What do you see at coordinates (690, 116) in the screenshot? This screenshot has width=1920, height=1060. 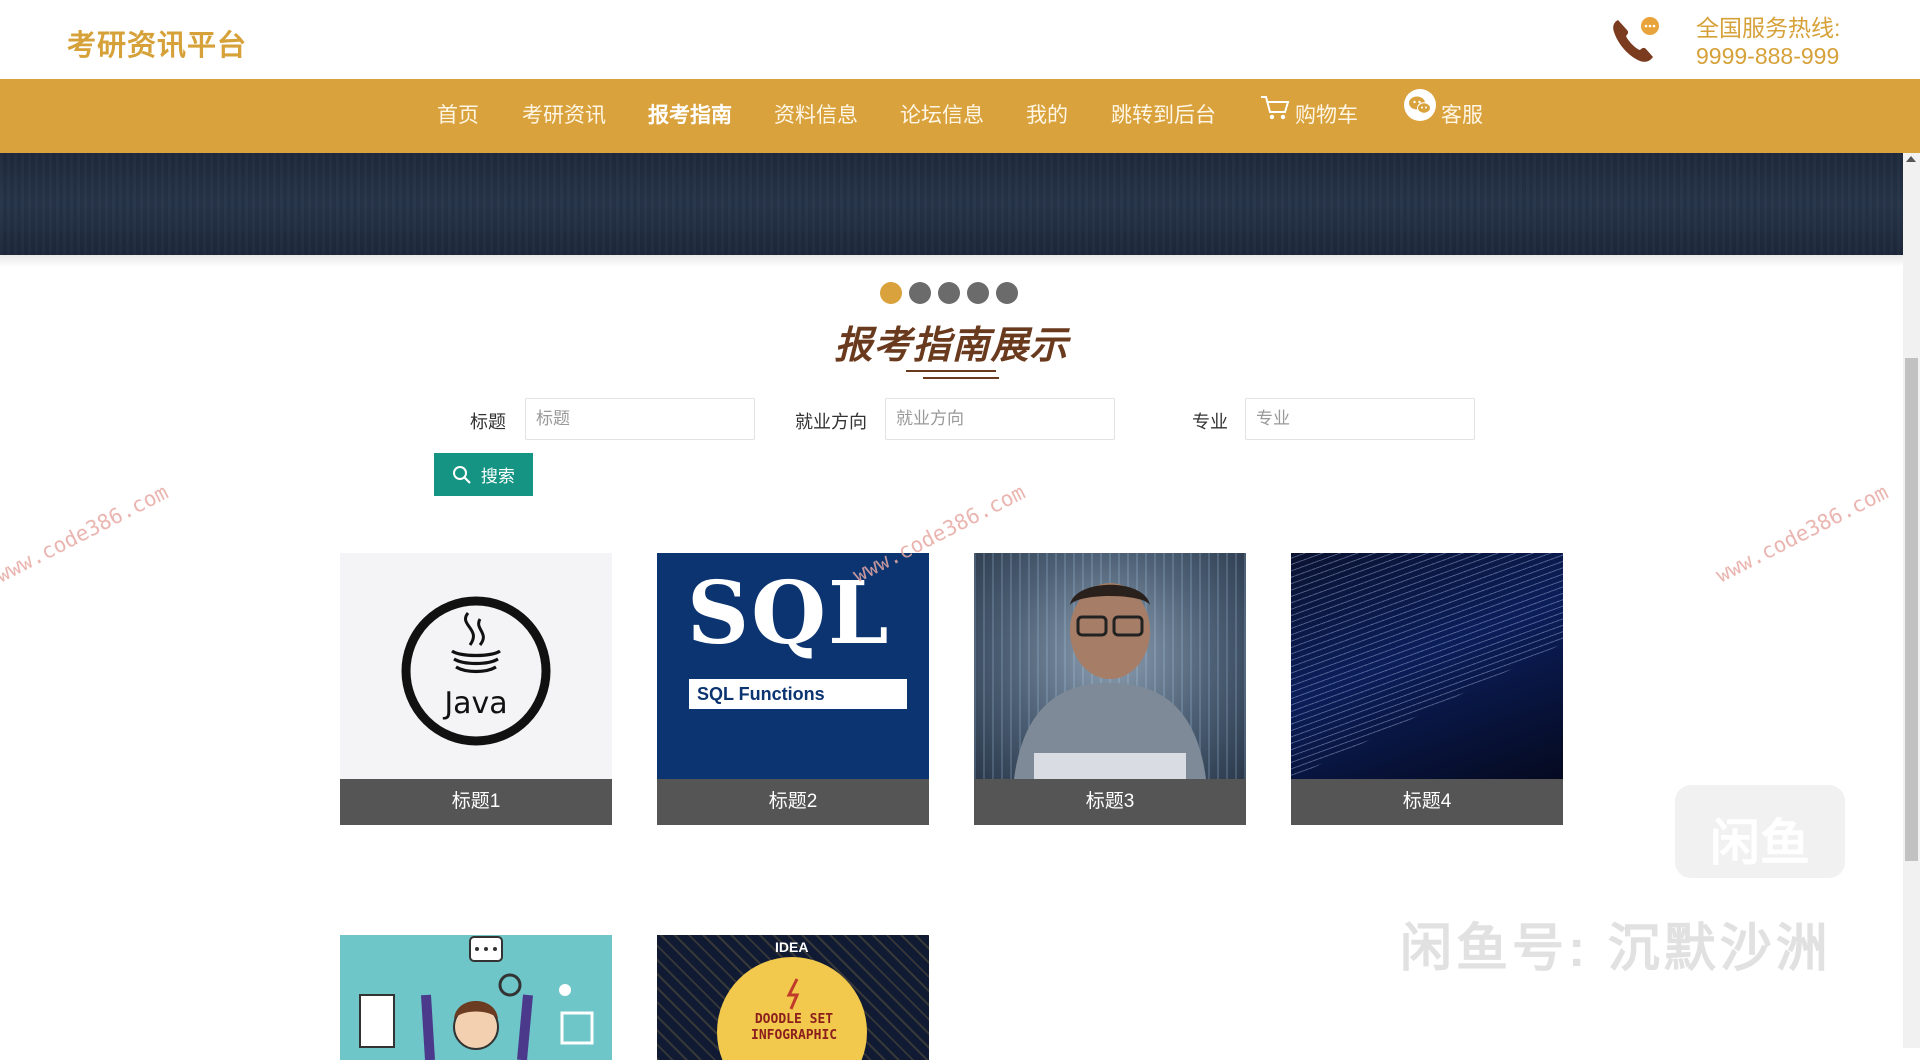 I see `nav-item-guide: 报考指南` at bounding box center [690, 116].